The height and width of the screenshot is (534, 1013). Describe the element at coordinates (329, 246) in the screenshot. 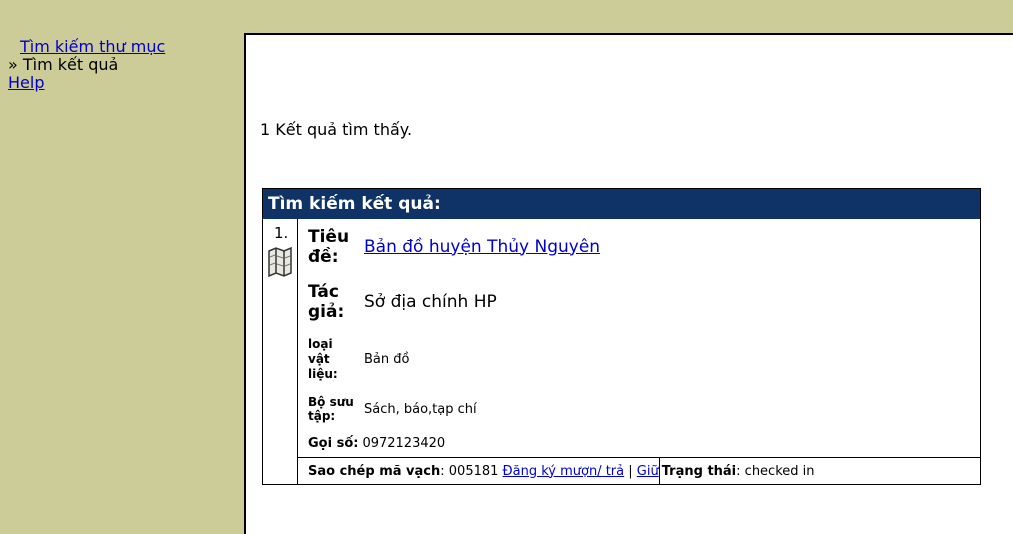

I see `title-label: Tiêu đề:` at that location.